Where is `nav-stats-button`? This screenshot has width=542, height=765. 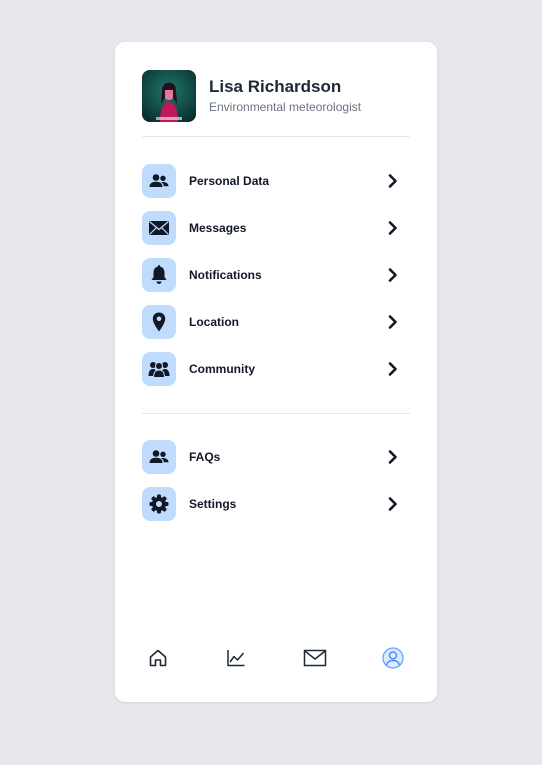
nav-stats-button is located at coordinates (236, 660).